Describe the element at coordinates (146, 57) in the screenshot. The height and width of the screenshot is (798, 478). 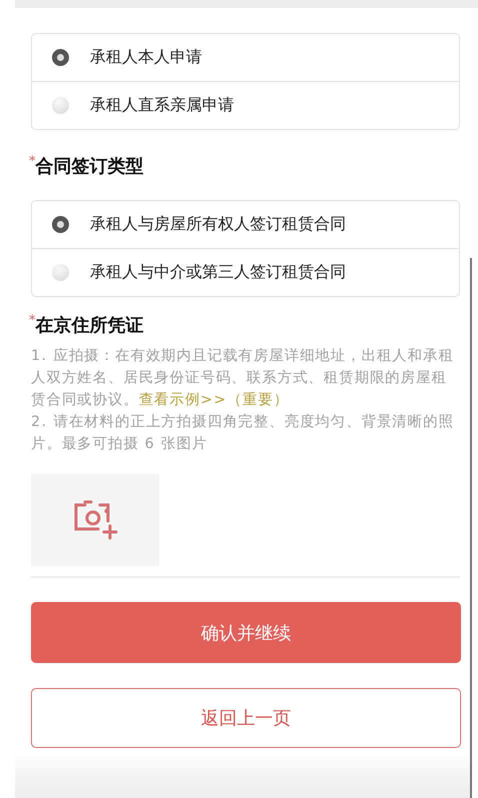
I see `option-label: 承租人本人申请` at that location.